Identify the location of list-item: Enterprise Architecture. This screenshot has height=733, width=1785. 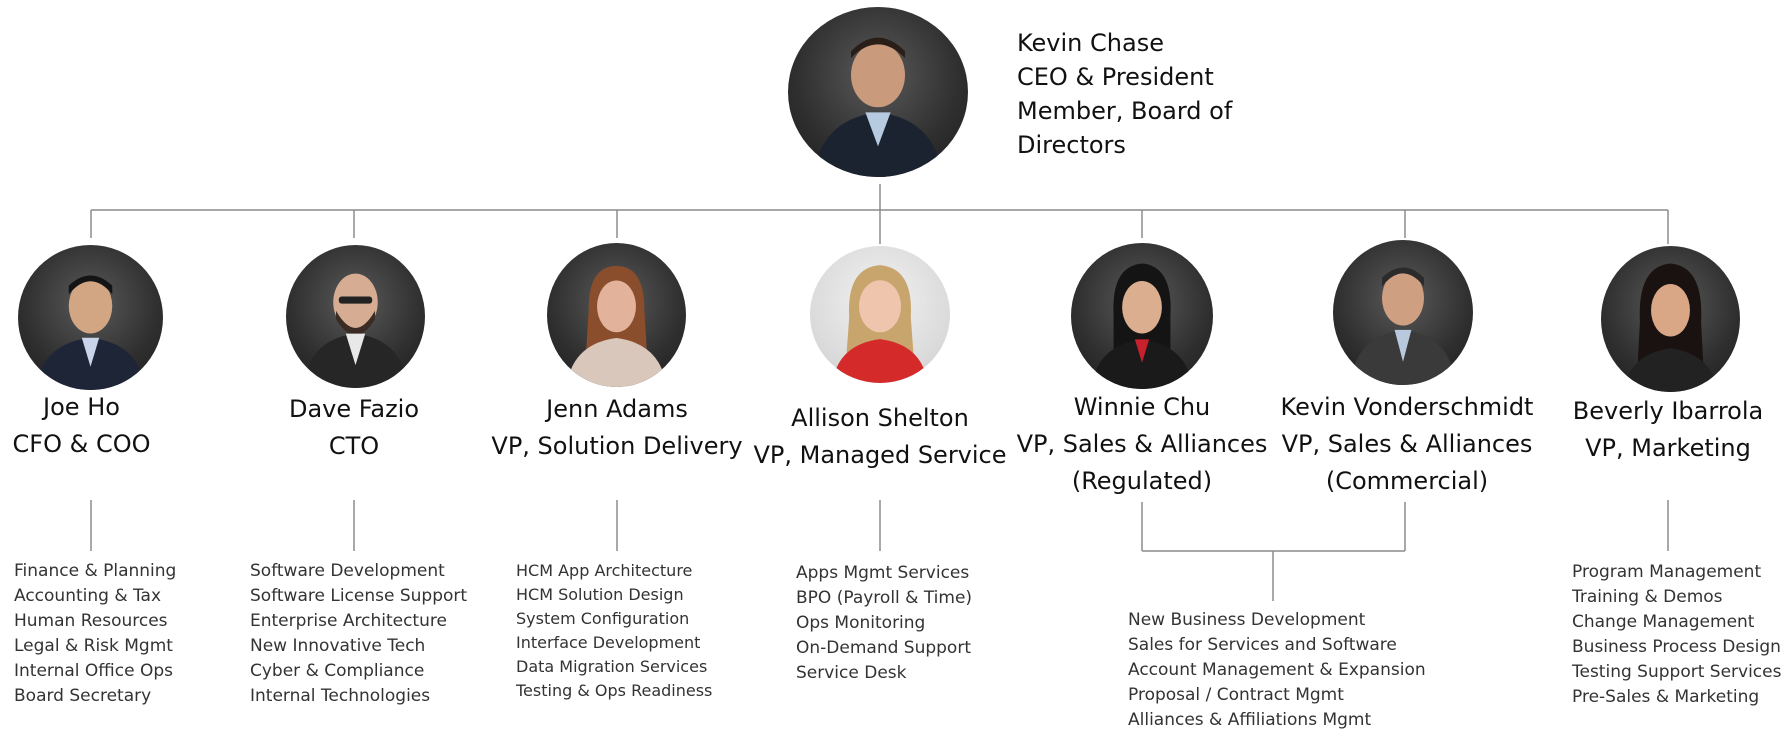
(348, 621).